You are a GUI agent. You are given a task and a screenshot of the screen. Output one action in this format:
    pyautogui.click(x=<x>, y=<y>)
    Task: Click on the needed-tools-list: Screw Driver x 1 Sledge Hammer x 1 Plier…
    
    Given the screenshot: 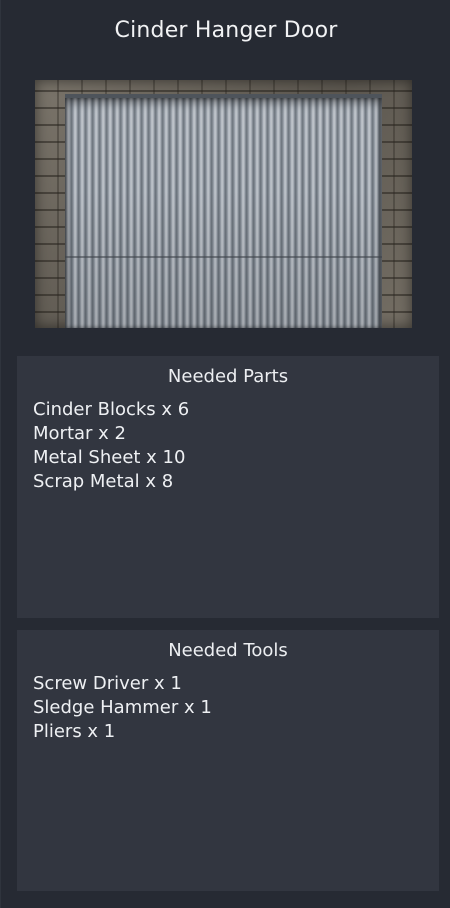 What is the action you would take?
    pyautogui.click(x=228, y=708)
    